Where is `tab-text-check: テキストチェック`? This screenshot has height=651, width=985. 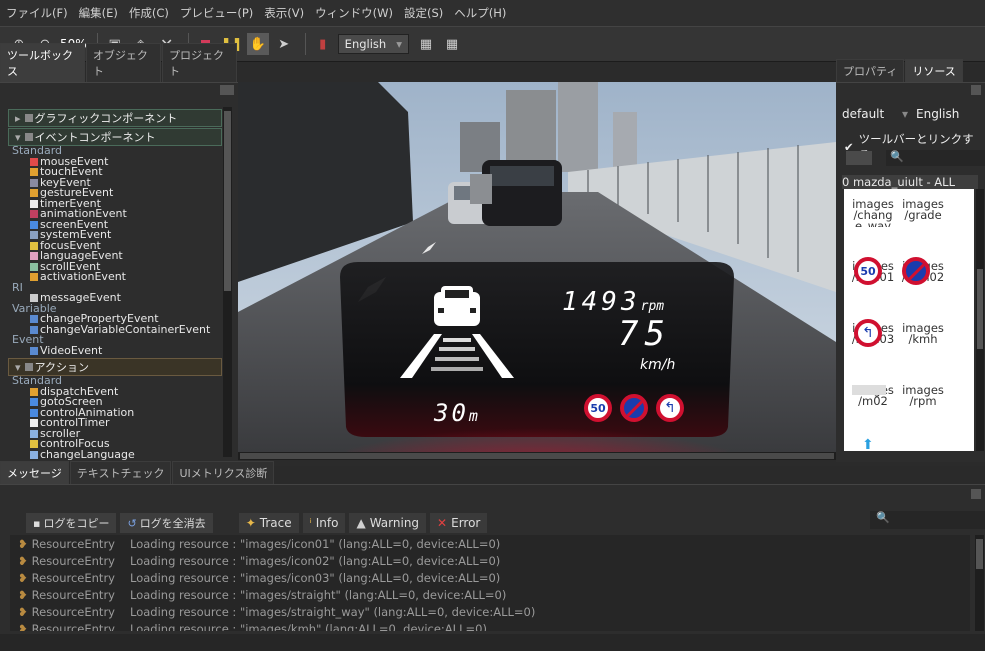
tab-text-check: テキストチェック is located at coordinates (120, 472).